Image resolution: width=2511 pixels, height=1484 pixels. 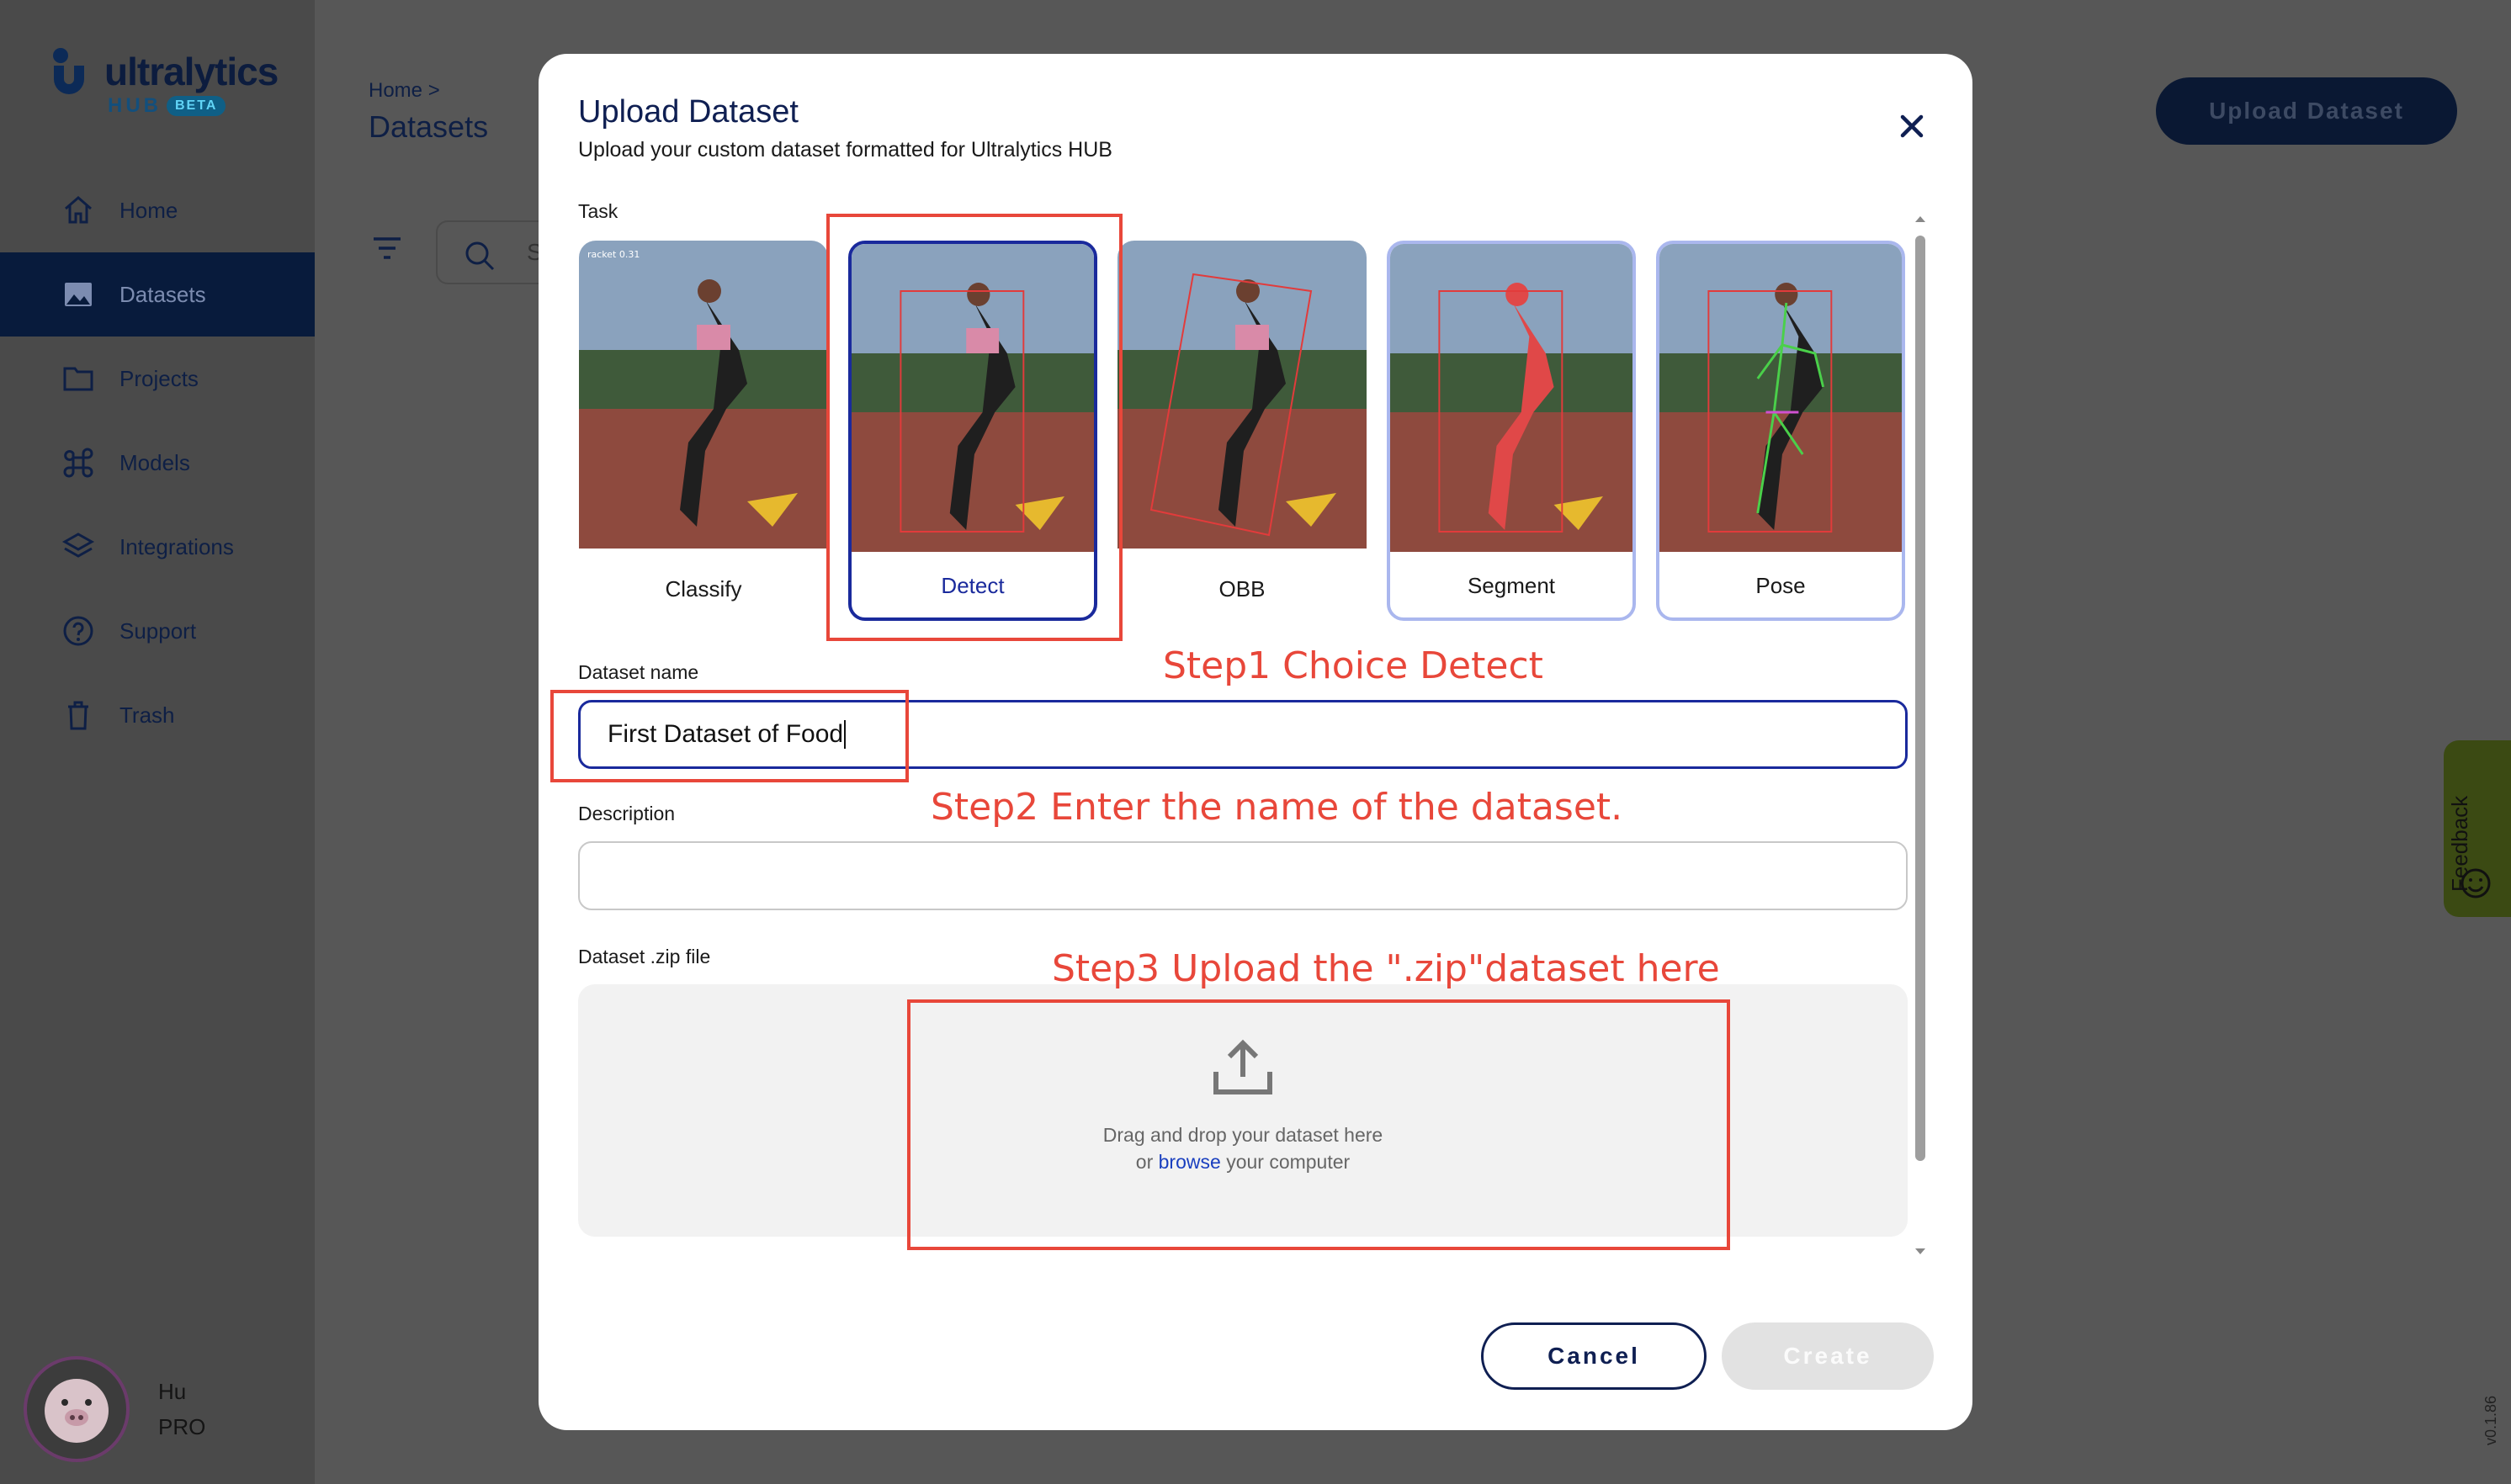 I want to click on pig-avatar-icon, so click(x=77, y=1411).